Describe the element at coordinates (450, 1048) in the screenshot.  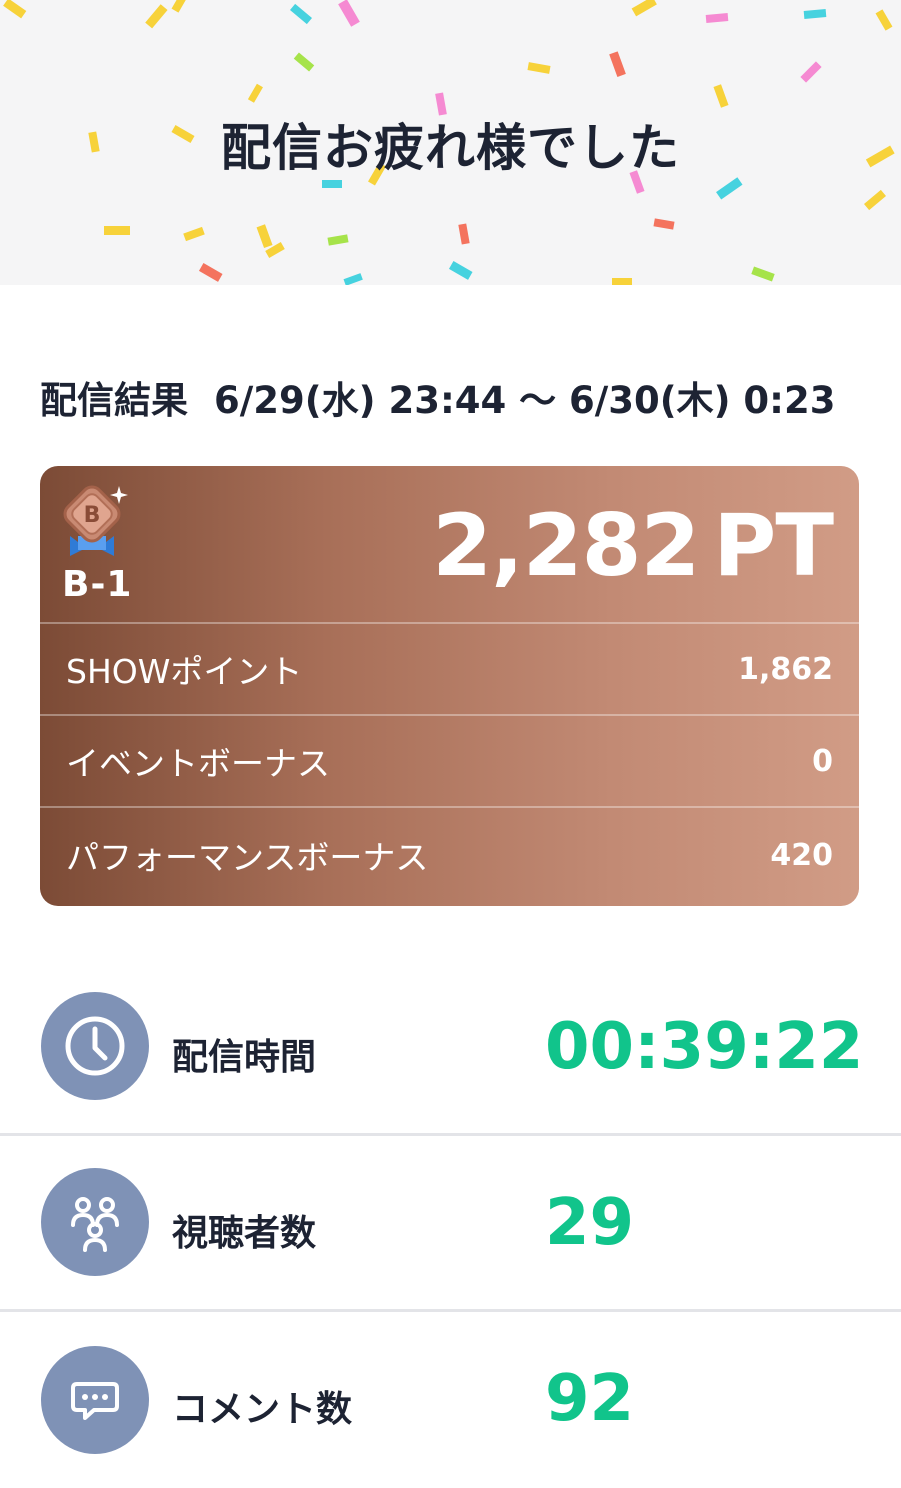
I see `stat-row-broadcast-time: 配信時間 00:39:22` at that location.